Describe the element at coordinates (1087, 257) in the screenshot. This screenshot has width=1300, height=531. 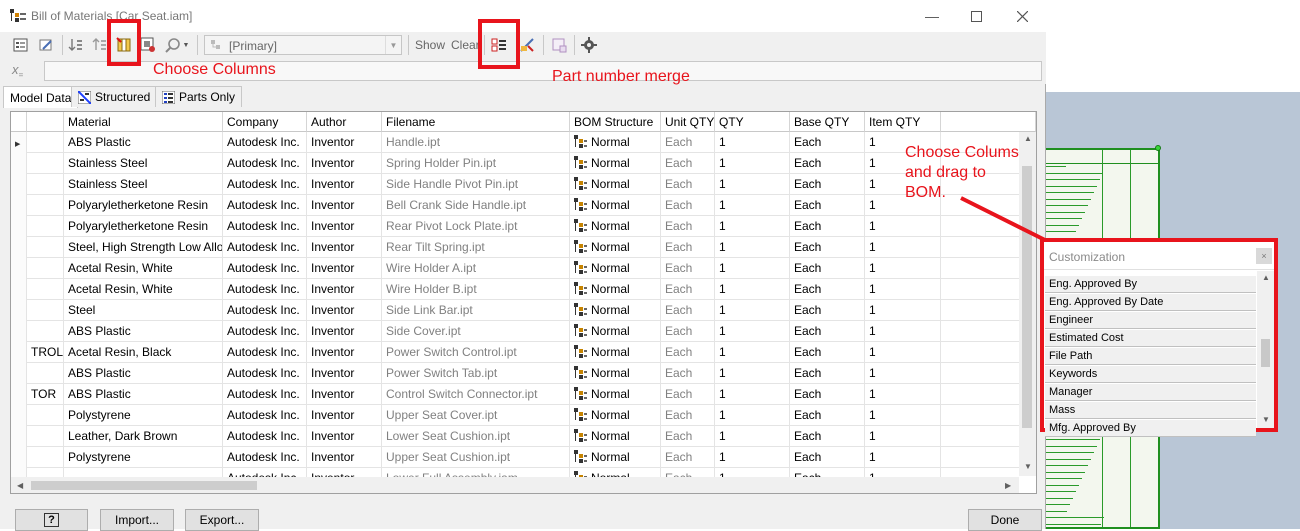
I see `customization-title: Customization` at that location.